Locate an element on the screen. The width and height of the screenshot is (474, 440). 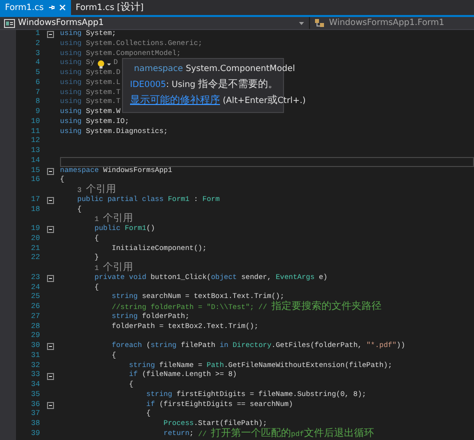
fix-hint: 显示可能的修补程序 (Alt+Enter或Ctrl+.) is located at coordinates (218, 101).